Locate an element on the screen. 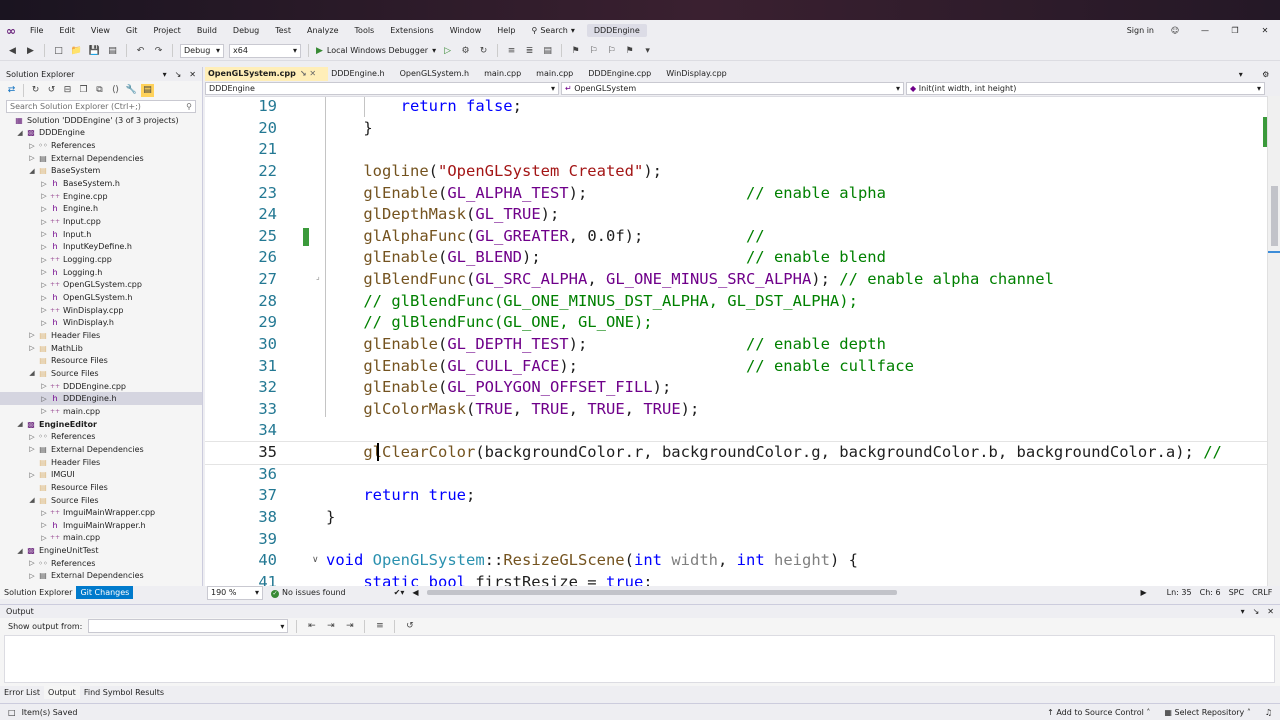 The height and width of the screenshot is (720, 1280). tab-solution-explorer: Solution Explorer is located at coordinates (38, 592).